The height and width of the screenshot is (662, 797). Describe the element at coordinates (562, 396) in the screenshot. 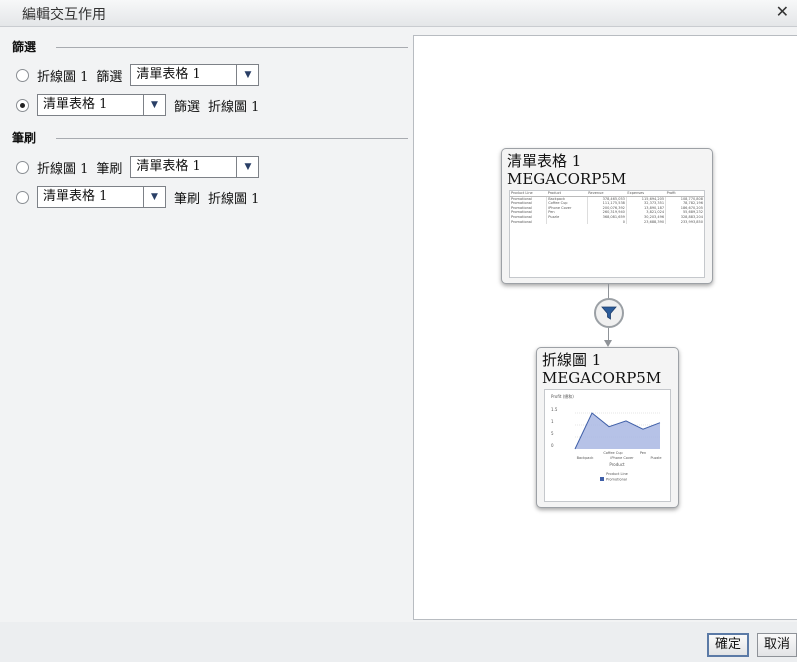

I see `chart-ylabel: Profit (總和)` at that location.